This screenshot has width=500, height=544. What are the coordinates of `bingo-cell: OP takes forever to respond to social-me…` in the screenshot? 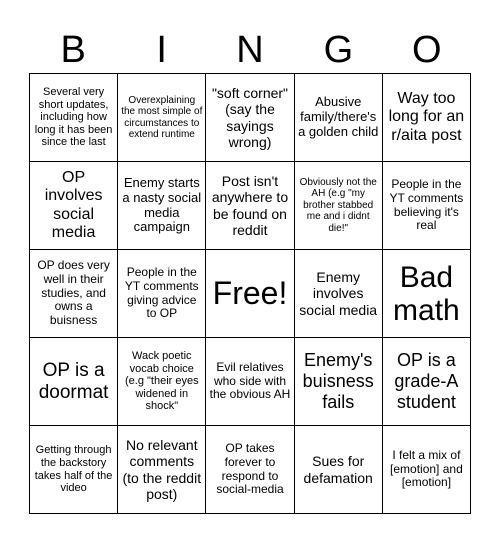 It's located at (250, 470).